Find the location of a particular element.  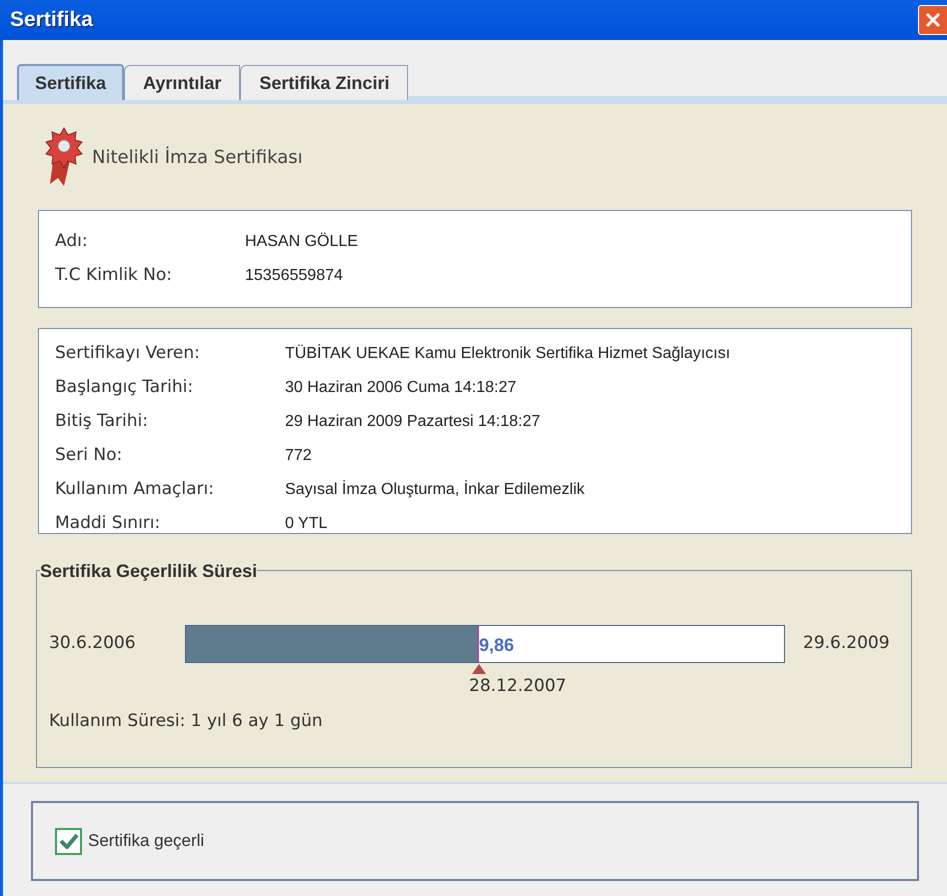

field-label: Kullanım Amaçları: is located at coordinates (135, 490).